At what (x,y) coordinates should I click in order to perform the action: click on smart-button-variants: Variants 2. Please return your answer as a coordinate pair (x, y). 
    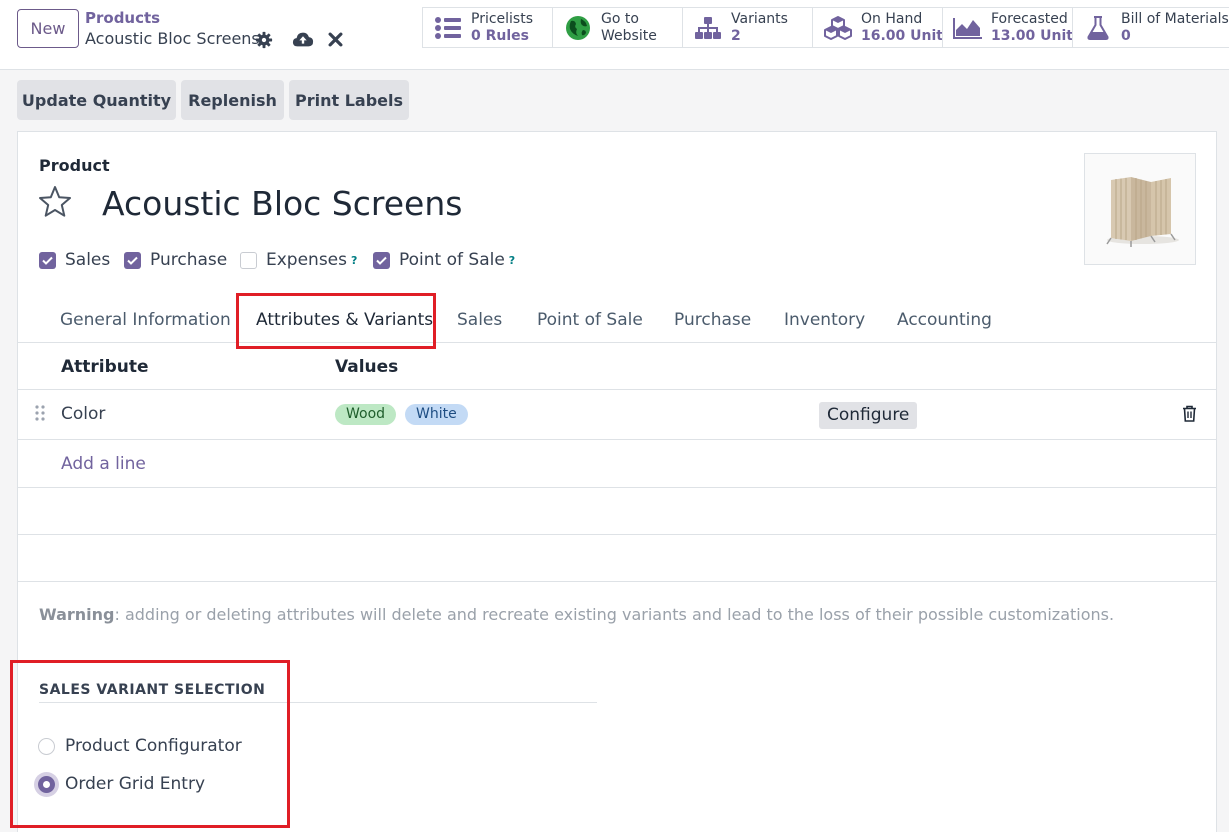
    Looking at the image, I should click on (747, 27).